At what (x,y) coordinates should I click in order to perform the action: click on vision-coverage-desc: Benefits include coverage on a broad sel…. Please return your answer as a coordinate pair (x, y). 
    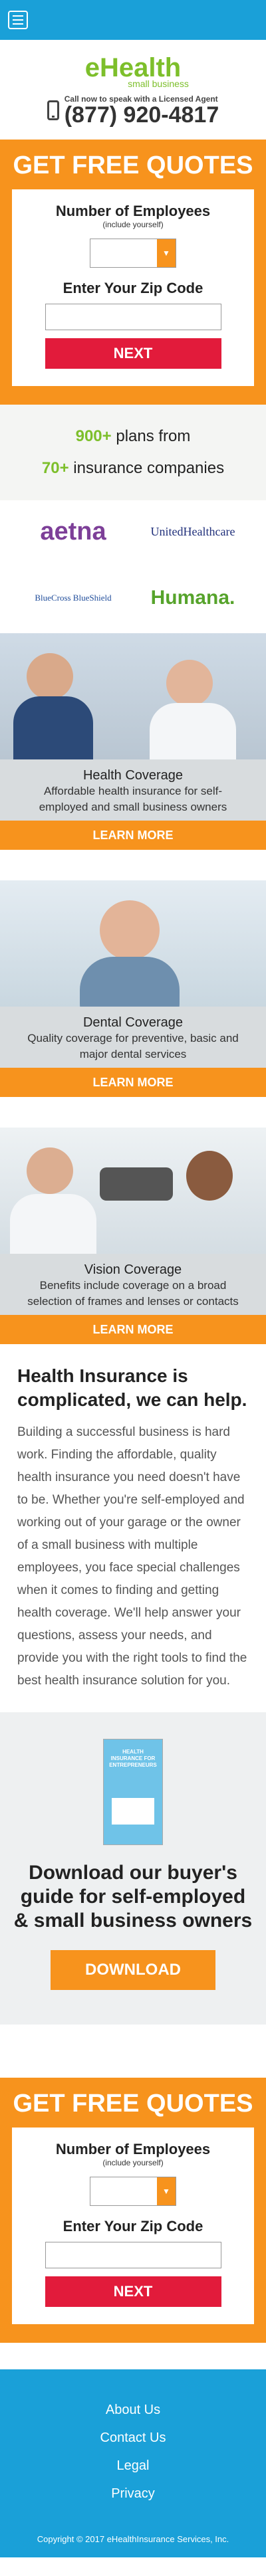
    Looking at the image, I should click on (133, 1293).